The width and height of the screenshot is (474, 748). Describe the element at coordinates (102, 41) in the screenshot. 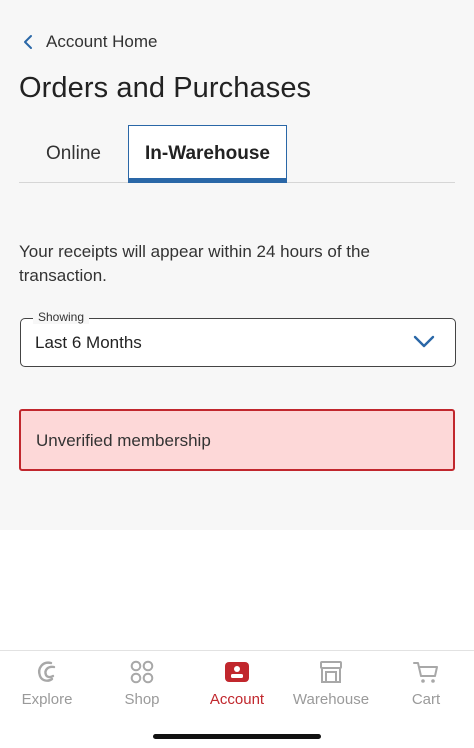

I see `back-link-label: Account Home` at that location.